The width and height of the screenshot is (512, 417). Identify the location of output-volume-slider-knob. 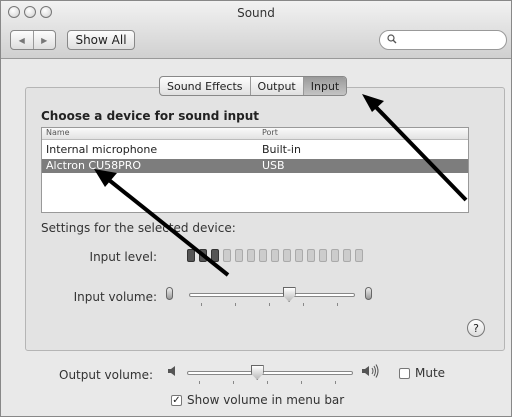
(257, 372).